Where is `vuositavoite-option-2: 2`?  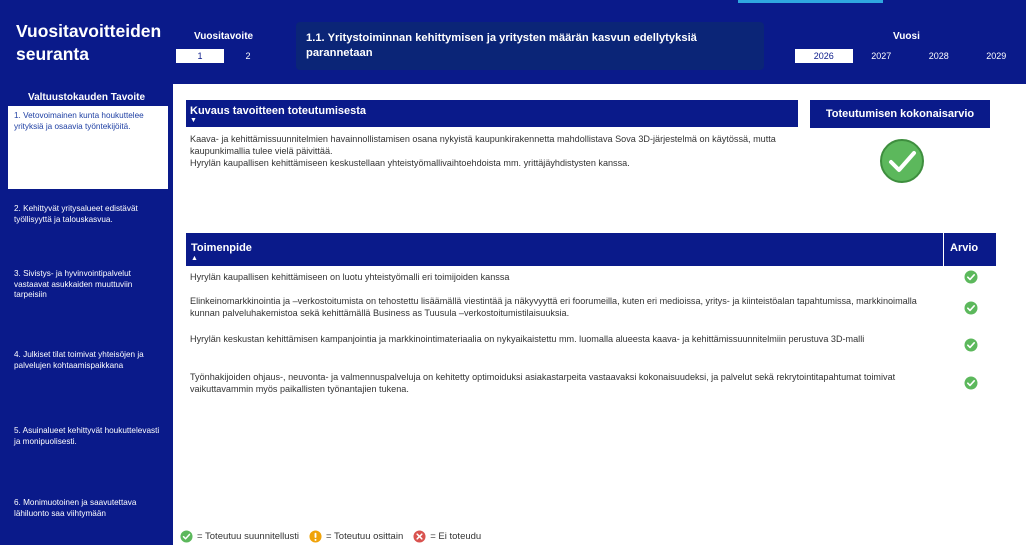 vuositavoite-option-2: 2 is located at coordinates (248, 56).